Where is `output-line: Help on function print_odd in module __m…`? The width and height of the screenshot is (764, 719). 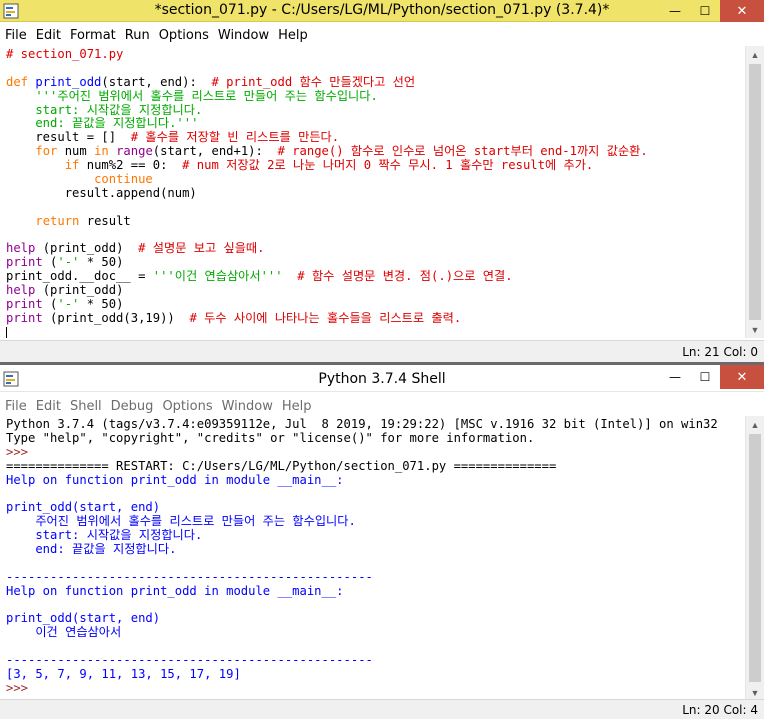
output-line: Help on function print_odd in module __m… is located at coordinates (375, 591).